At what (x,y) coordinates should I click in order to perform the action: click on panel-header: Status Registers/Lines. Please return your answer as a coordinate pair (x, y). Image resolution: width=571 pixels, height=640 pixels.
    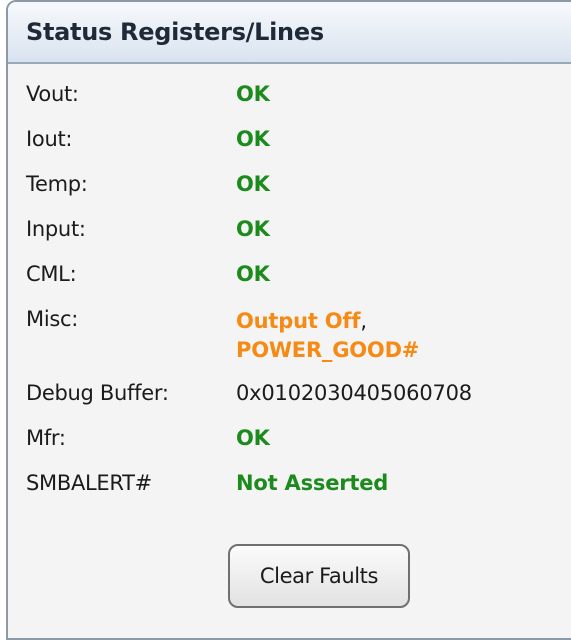
    Looking at the image, I should click on (289, 33).